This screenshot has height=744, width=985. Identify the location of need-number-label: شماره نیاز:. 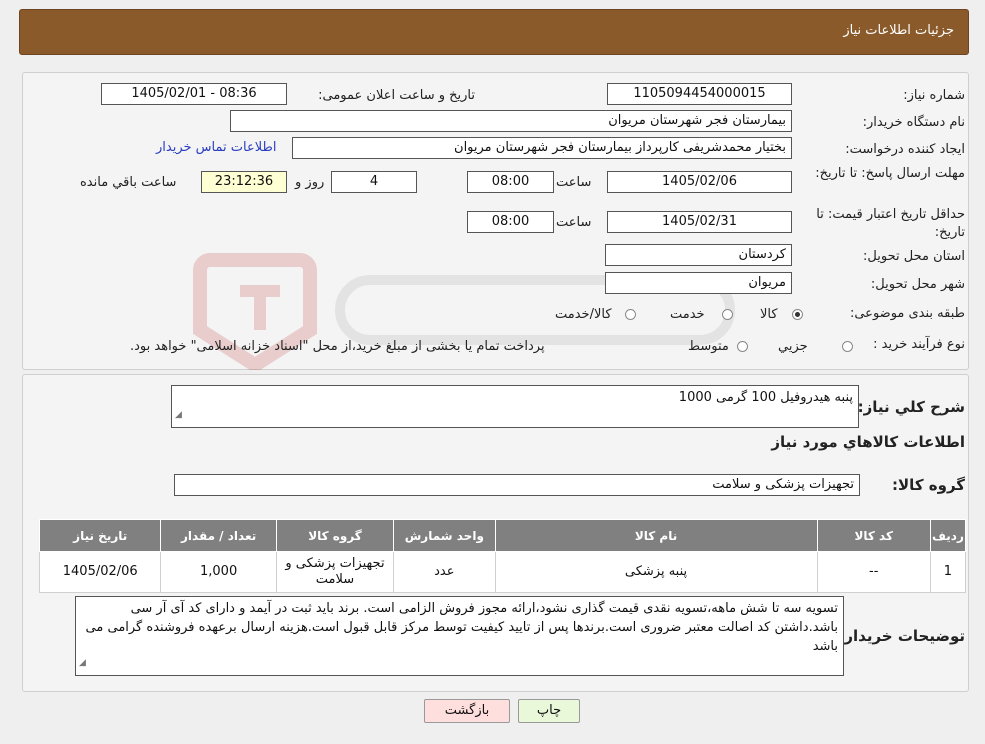
(934, 95).